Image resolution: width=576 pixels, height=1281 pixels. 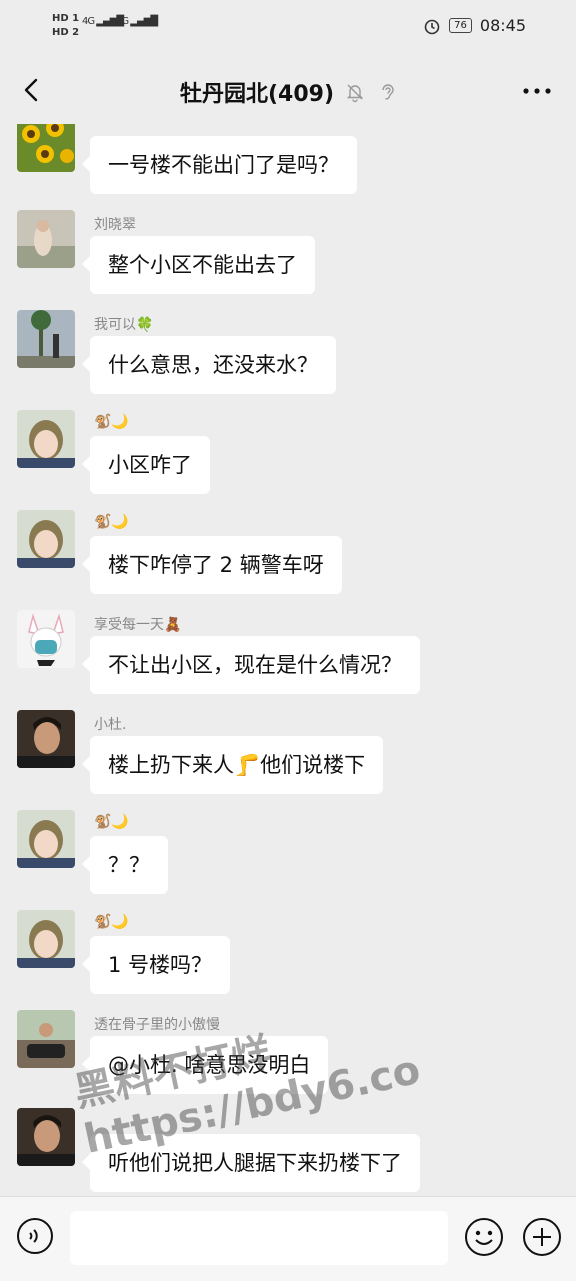 What do you see at coordinates (65, 26) in the screenshot?
I see `hd-indicators: HD 1 HD 2` at bounding box center [65, 26].